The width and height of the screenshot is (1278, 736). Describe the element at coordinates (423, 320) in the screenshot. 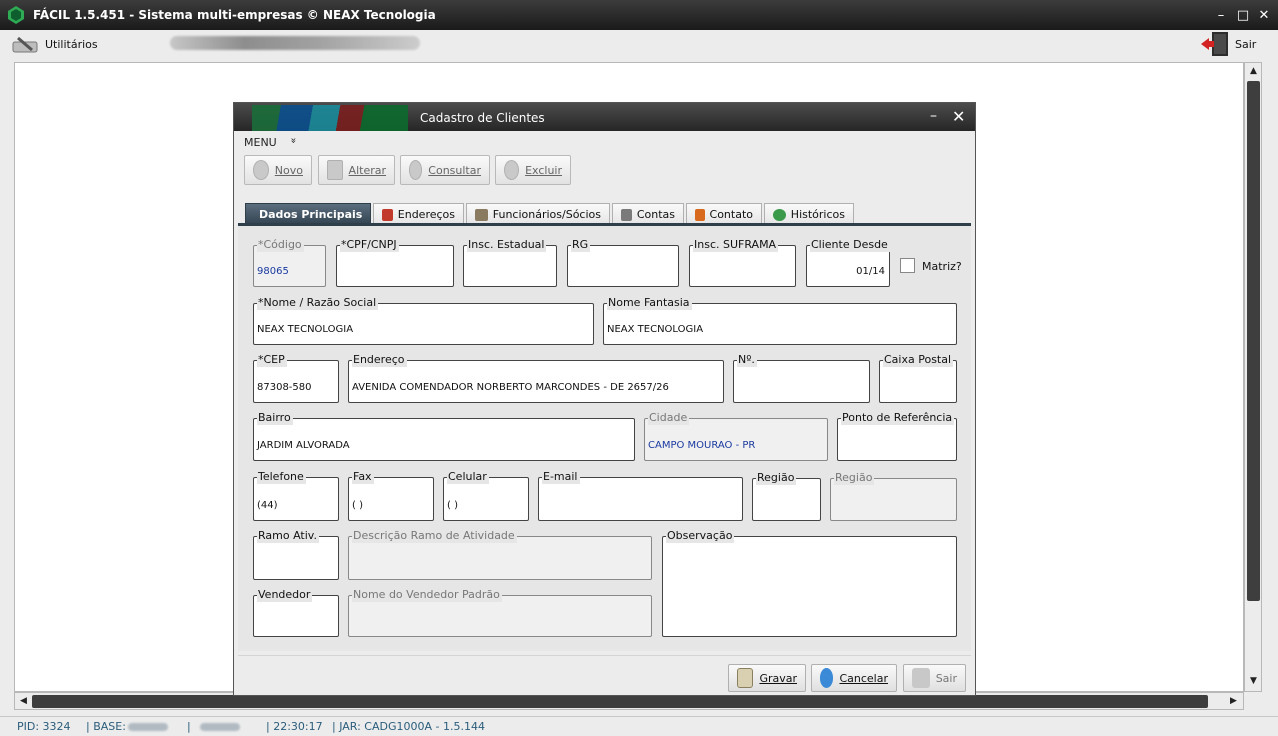

I see `nome-razao-field: *Nome / Razão Social NEAX TECNOLOGIA` at that location.